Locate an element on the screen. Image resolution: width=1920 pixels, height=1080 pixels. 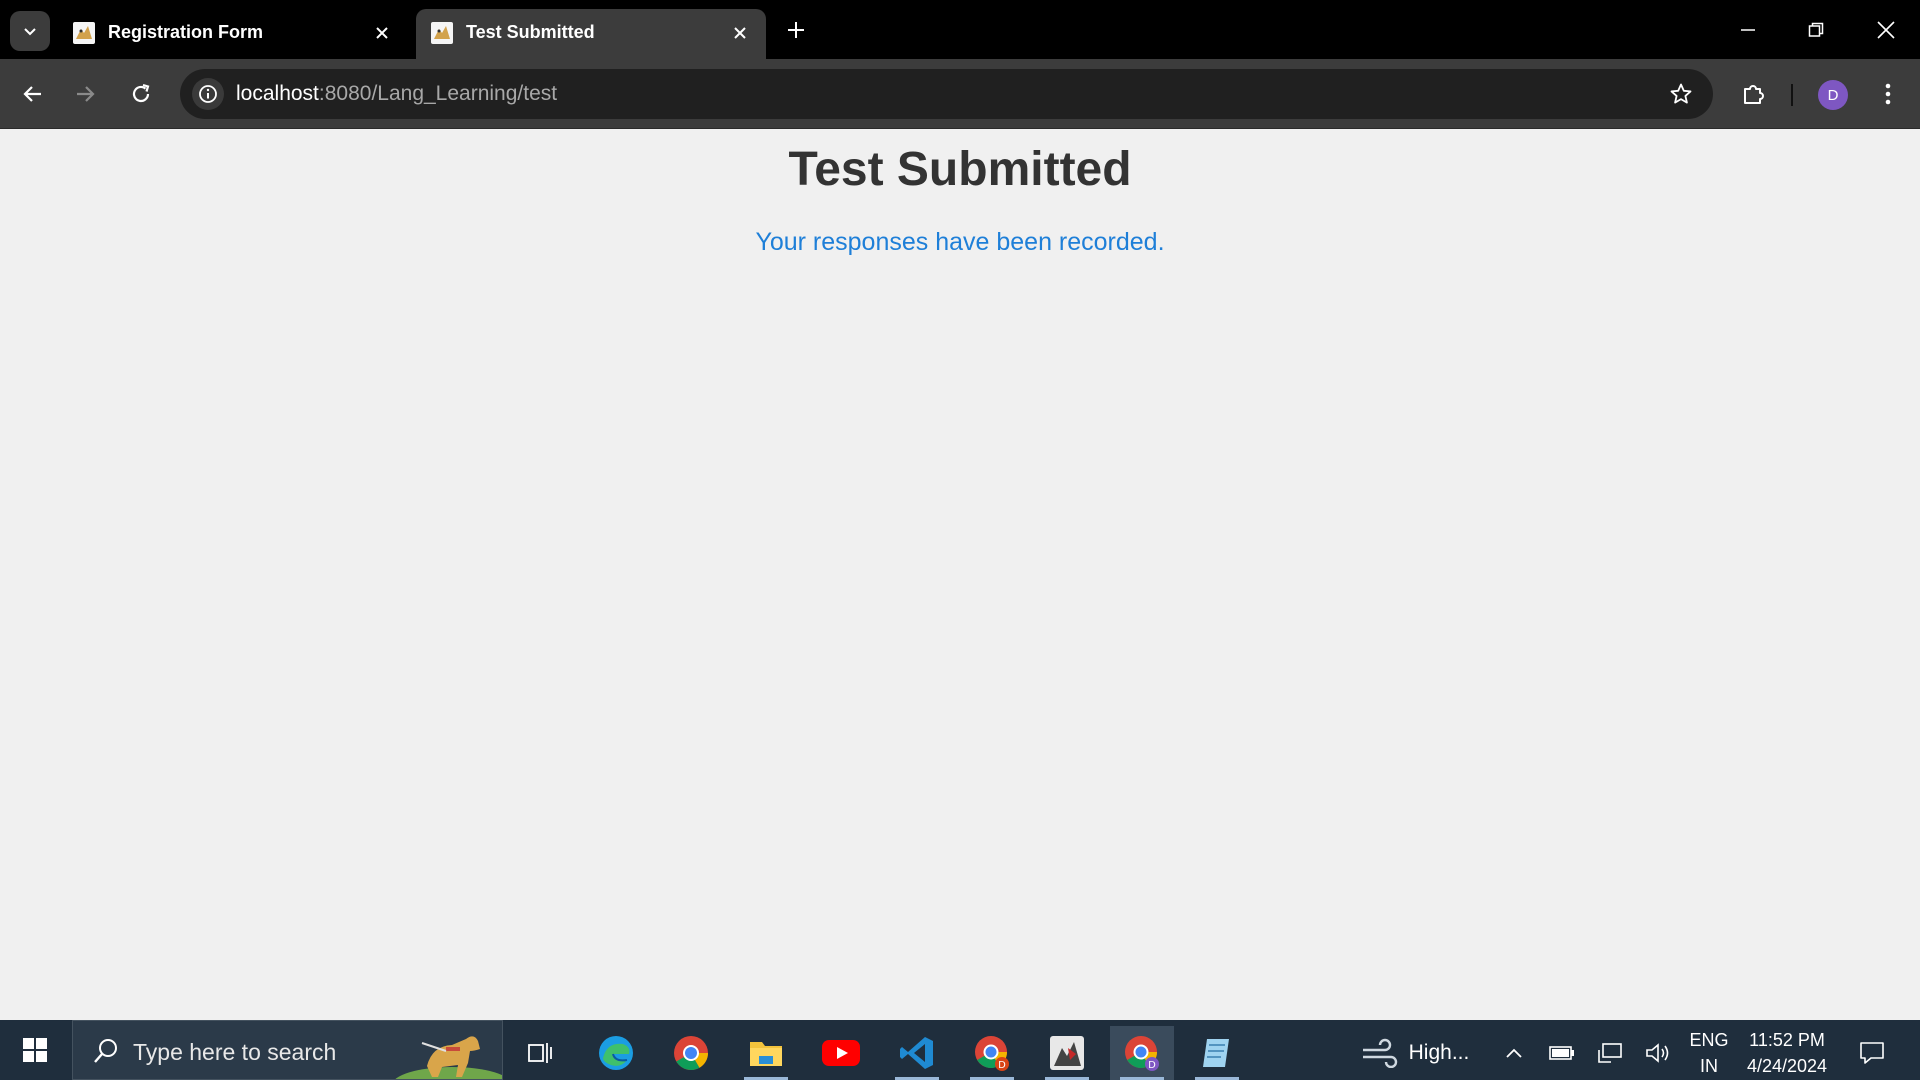
task-view-icon is located at coordinates (540, 1053).